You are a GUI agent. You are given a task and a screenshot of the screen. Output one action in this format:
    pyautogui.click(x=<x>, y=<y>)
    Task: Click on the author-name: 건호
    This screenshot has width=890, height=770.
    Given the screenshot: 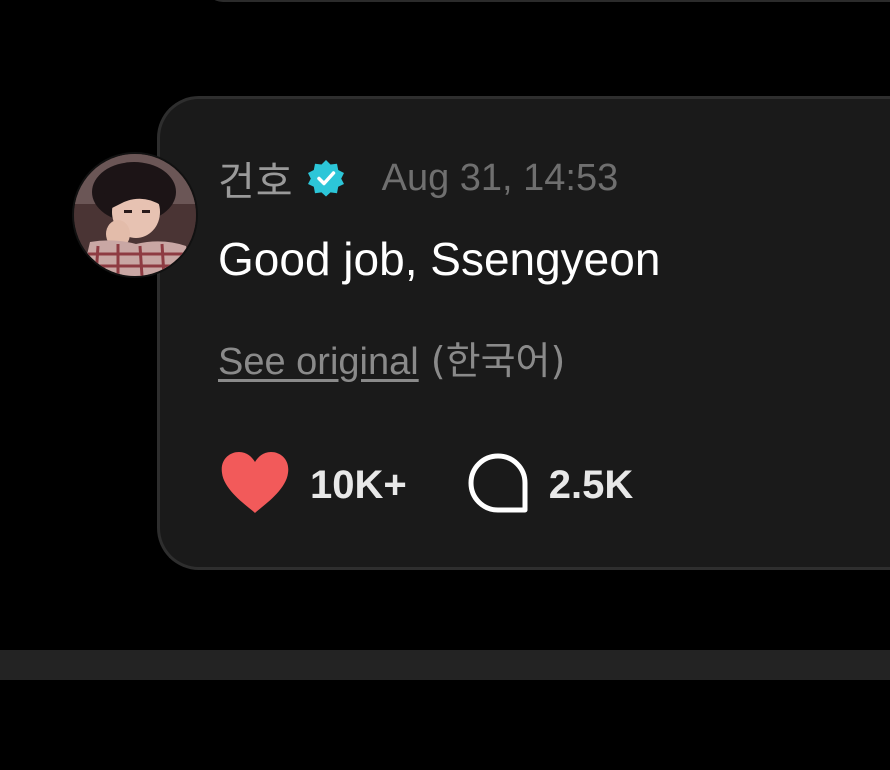 What is the action you would take?
    pyautogui.click(x=256, y=178)
    